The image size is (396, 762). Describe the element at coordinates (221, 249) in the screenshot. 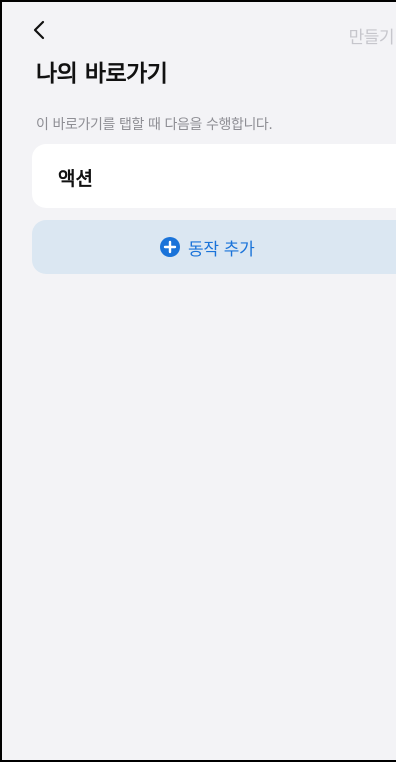

I see `add-action-label: 동작 추가` at that location.